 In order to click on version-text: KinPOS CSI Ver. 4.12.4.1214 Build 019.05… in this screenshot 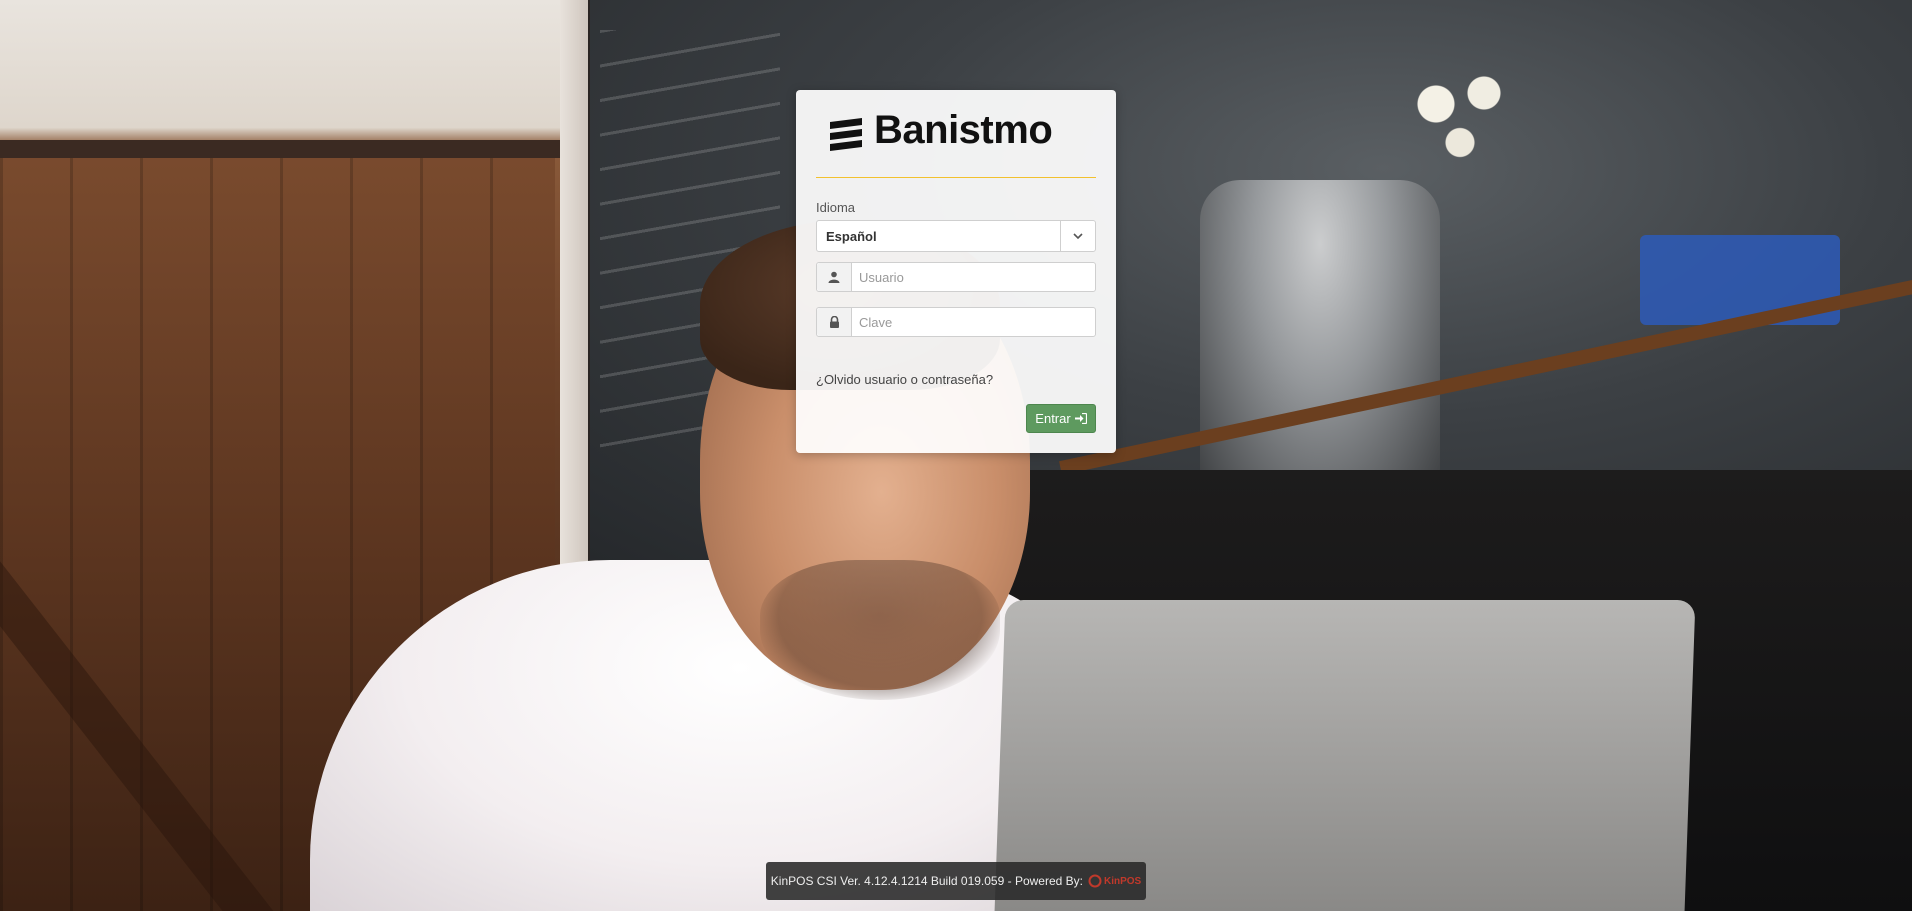, I will do `click(926, 881)`.